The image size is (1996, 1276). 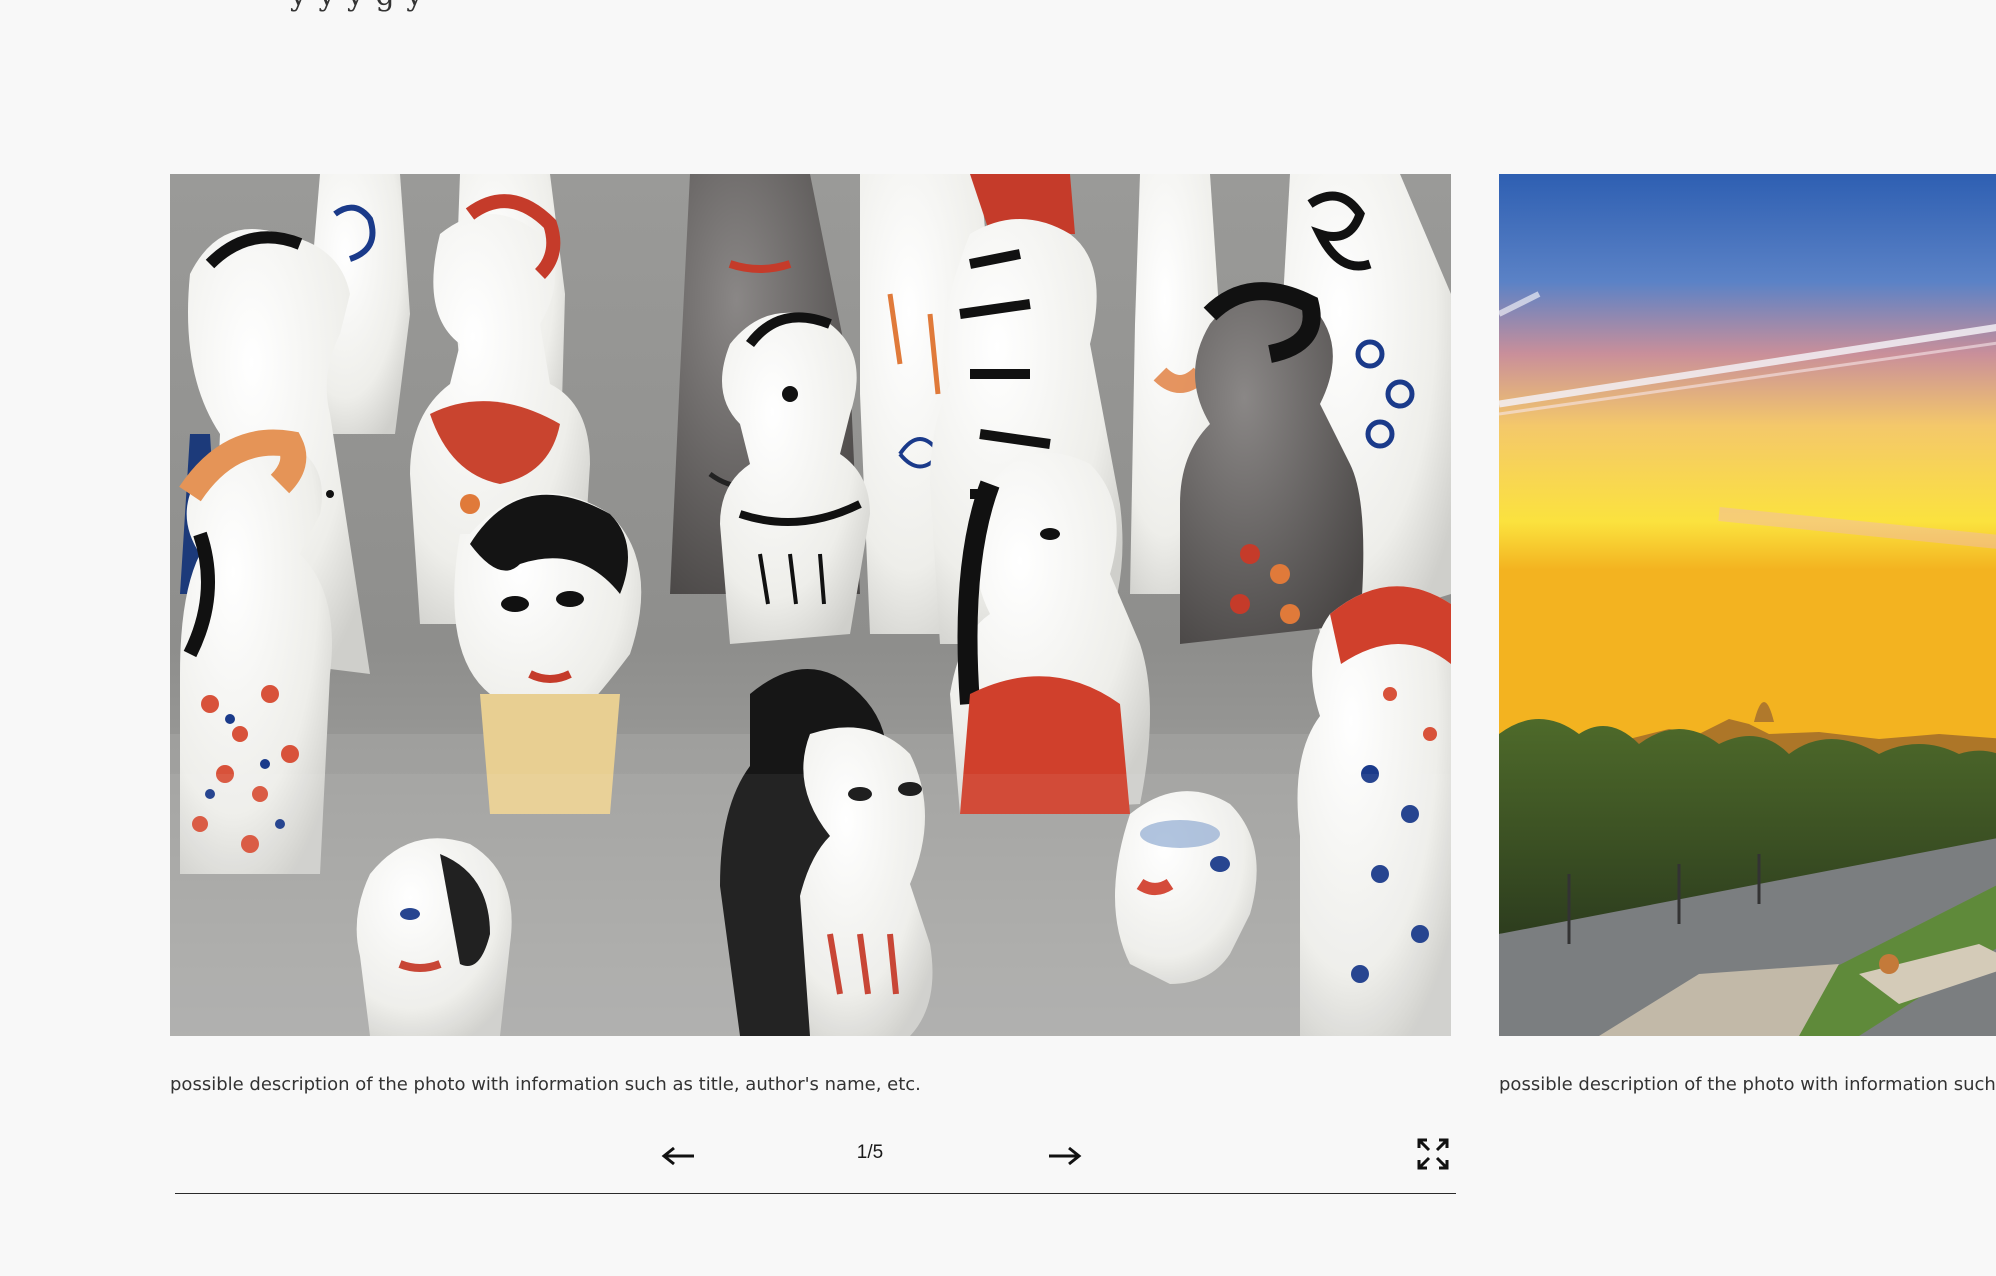 What do you see at coordinates (813, 1161) in the screenshot?
I see `gallery-controls: 1/5` at bounding box center [813, 1161].